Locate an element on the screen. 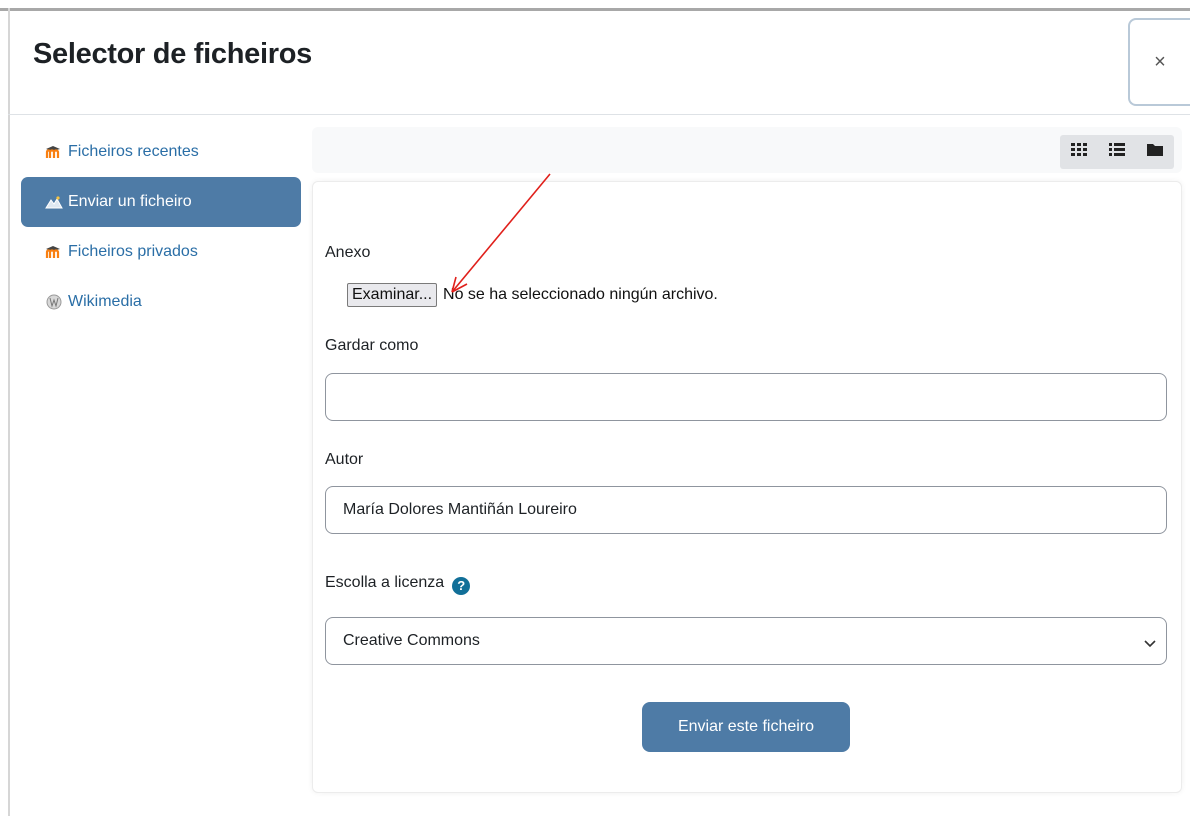 This screenshot has width=1190, height=816. grid-view-icon is located at coordinates (1079, 152).